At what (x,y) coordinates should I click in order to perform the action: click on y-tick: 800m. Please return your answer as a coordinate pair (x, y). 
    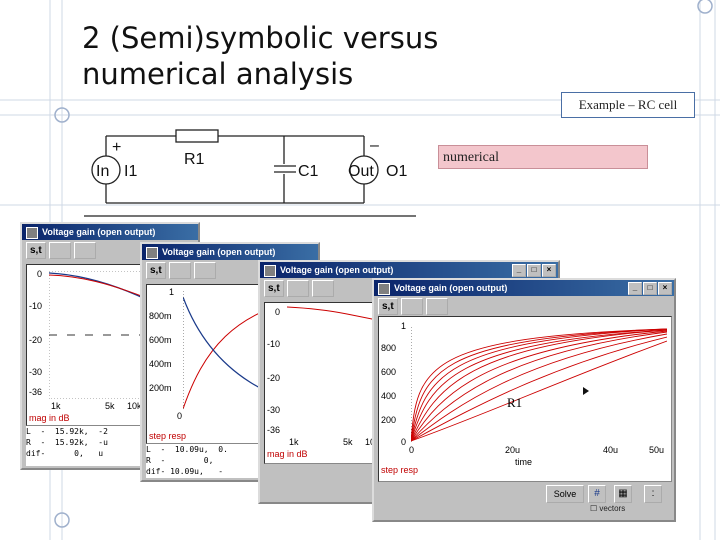
    Looking at the image, I should click on (160, 316).